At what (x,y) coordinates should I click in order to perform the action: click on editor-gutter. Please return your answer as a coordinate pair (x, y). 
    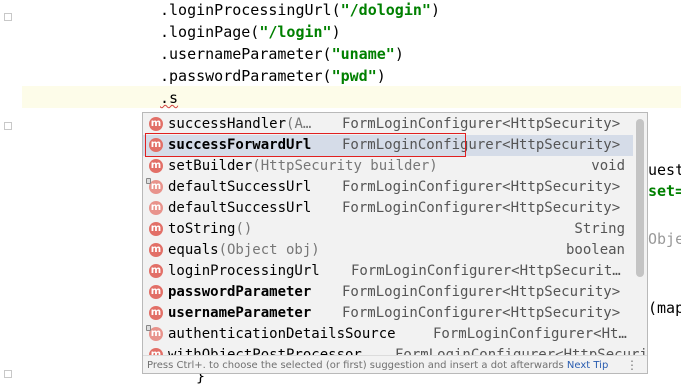
    Looking at the image, I should click on (11, 195).